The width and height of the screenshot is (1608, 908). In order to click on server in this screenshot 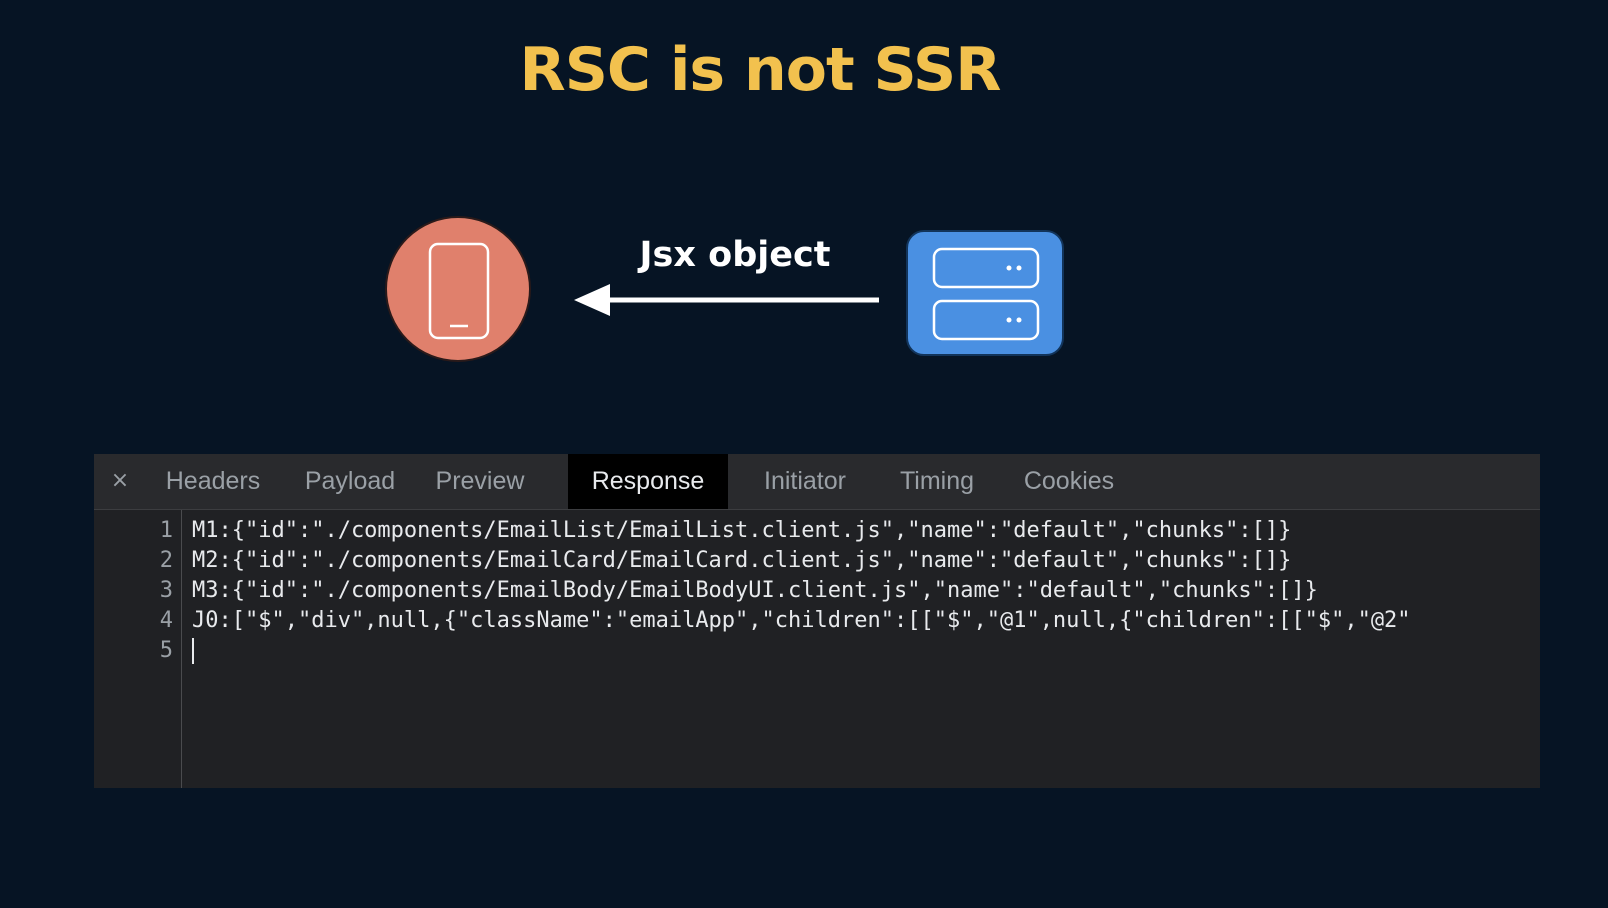, I will do `click(985, 293)`.